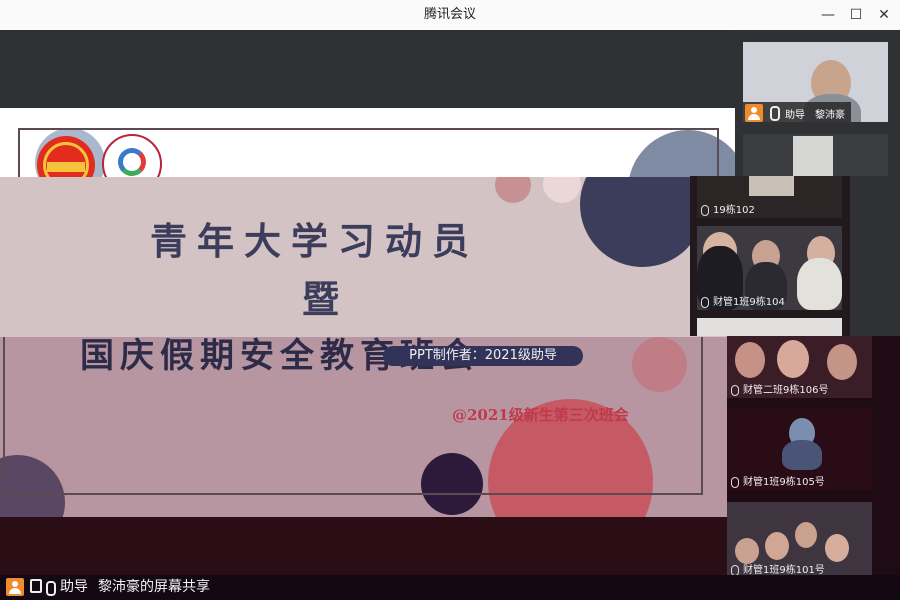  I want to click on screen-bottom-area, so click(367, 546).